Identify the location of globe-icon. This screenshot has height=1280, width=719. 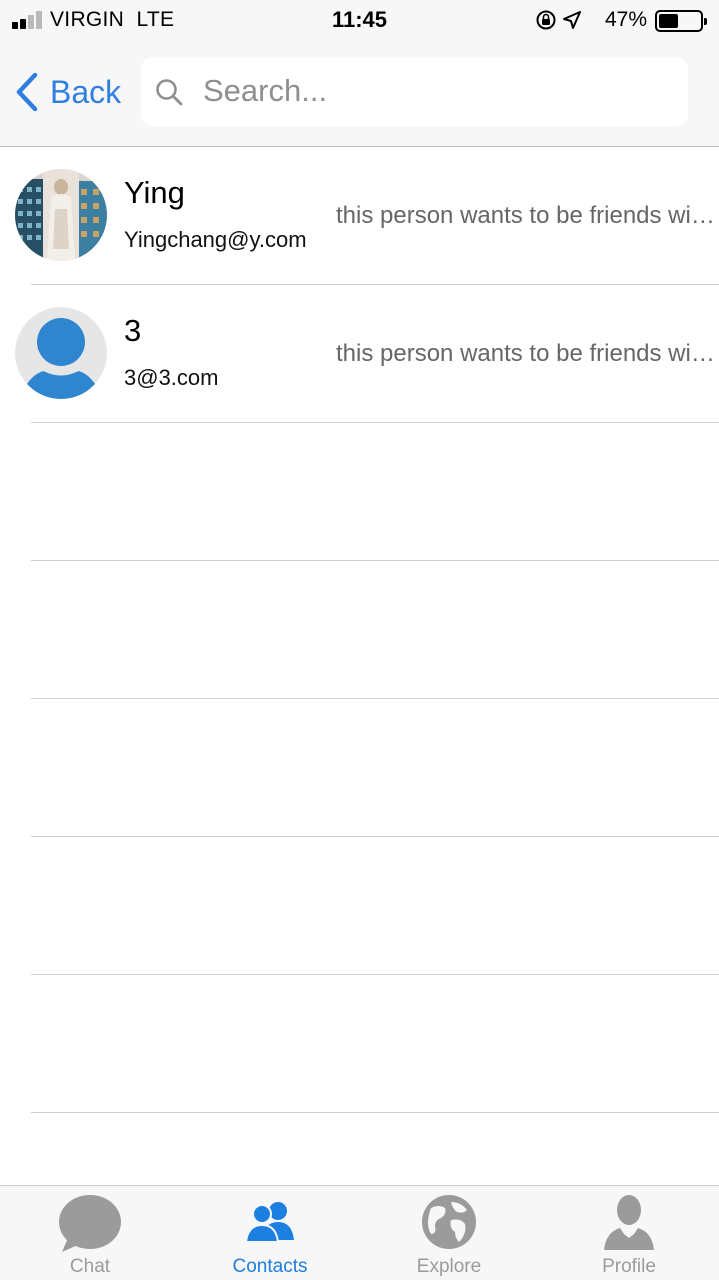
(449, 1222).